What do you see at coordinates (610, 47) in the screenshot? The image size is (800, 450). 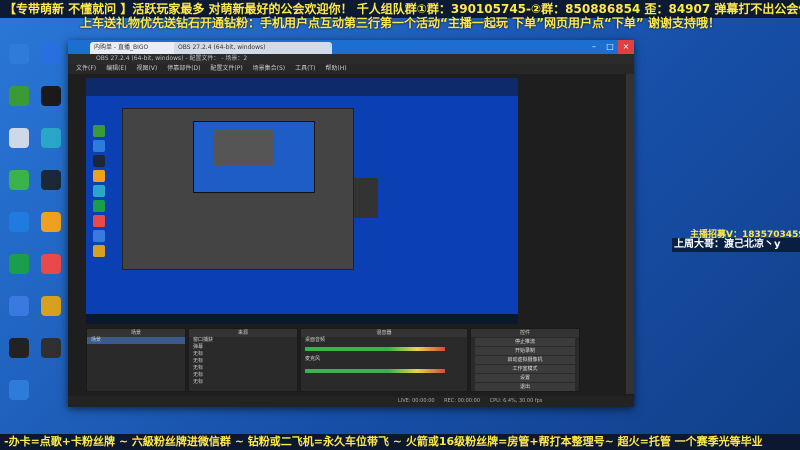 I see `maximize-icon: □` at bounding box center [610, 47].